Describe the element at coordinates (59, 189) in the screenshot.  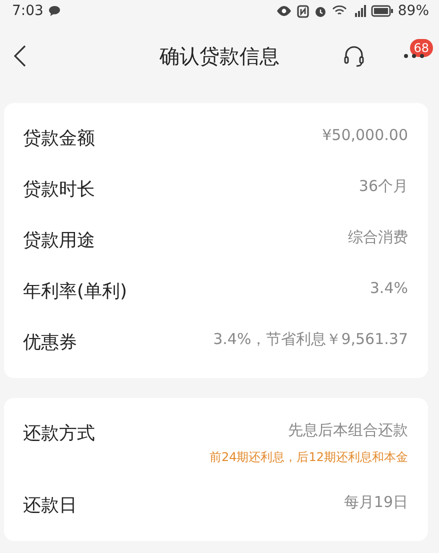
I see `field-label: 贷款时长` at that location.